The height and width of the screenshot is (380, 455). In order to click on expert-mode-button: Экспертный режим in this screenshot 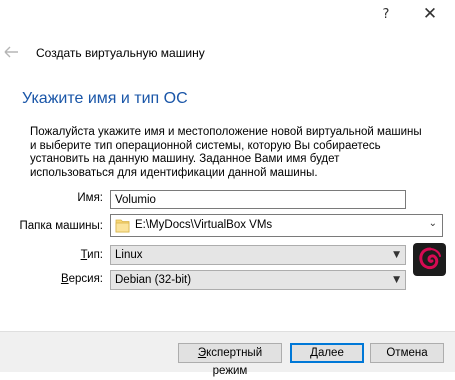, I will do `click(230, 360)`.